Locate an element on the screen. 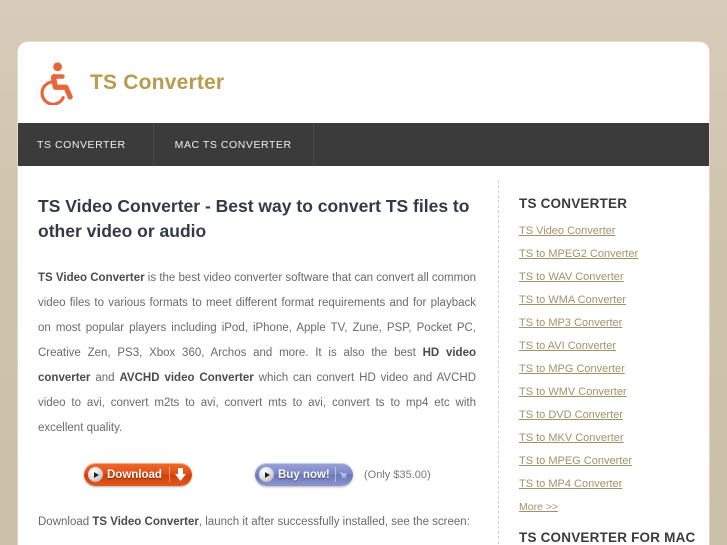 The height and width of the screenshot is (545, 727). sidebar-link-ts-to-mpeg2: TS to MPEG2 Converter is located at coordinates (578, 253).